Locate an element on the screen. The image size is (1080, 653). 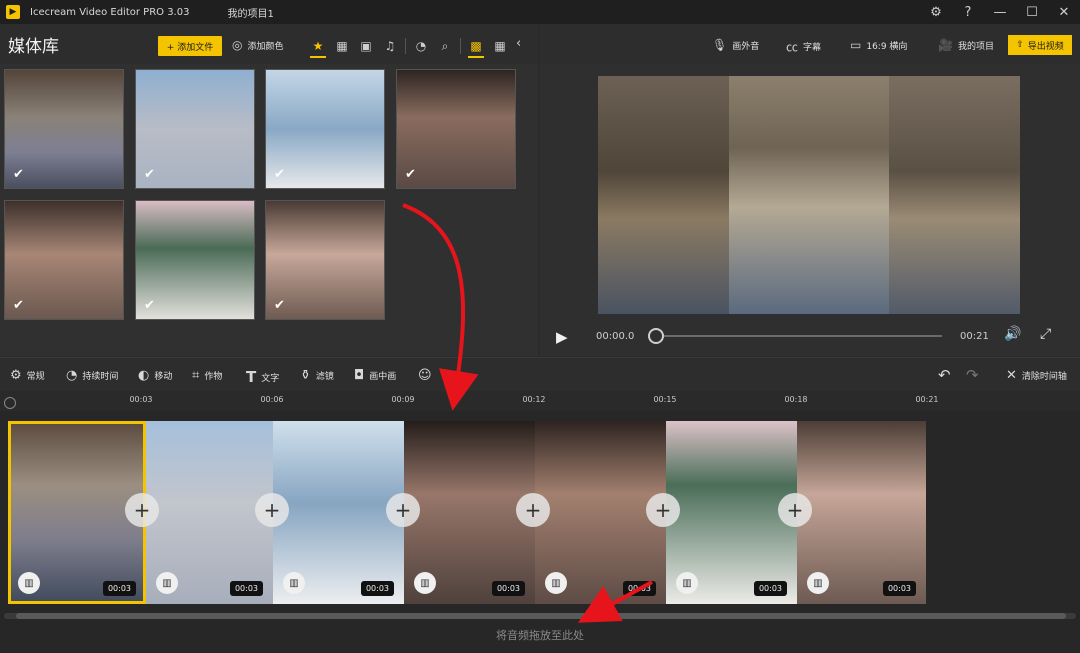
aspect-ratio-button: ▭ 16:9 横向 is located at coordinates (878, 45).